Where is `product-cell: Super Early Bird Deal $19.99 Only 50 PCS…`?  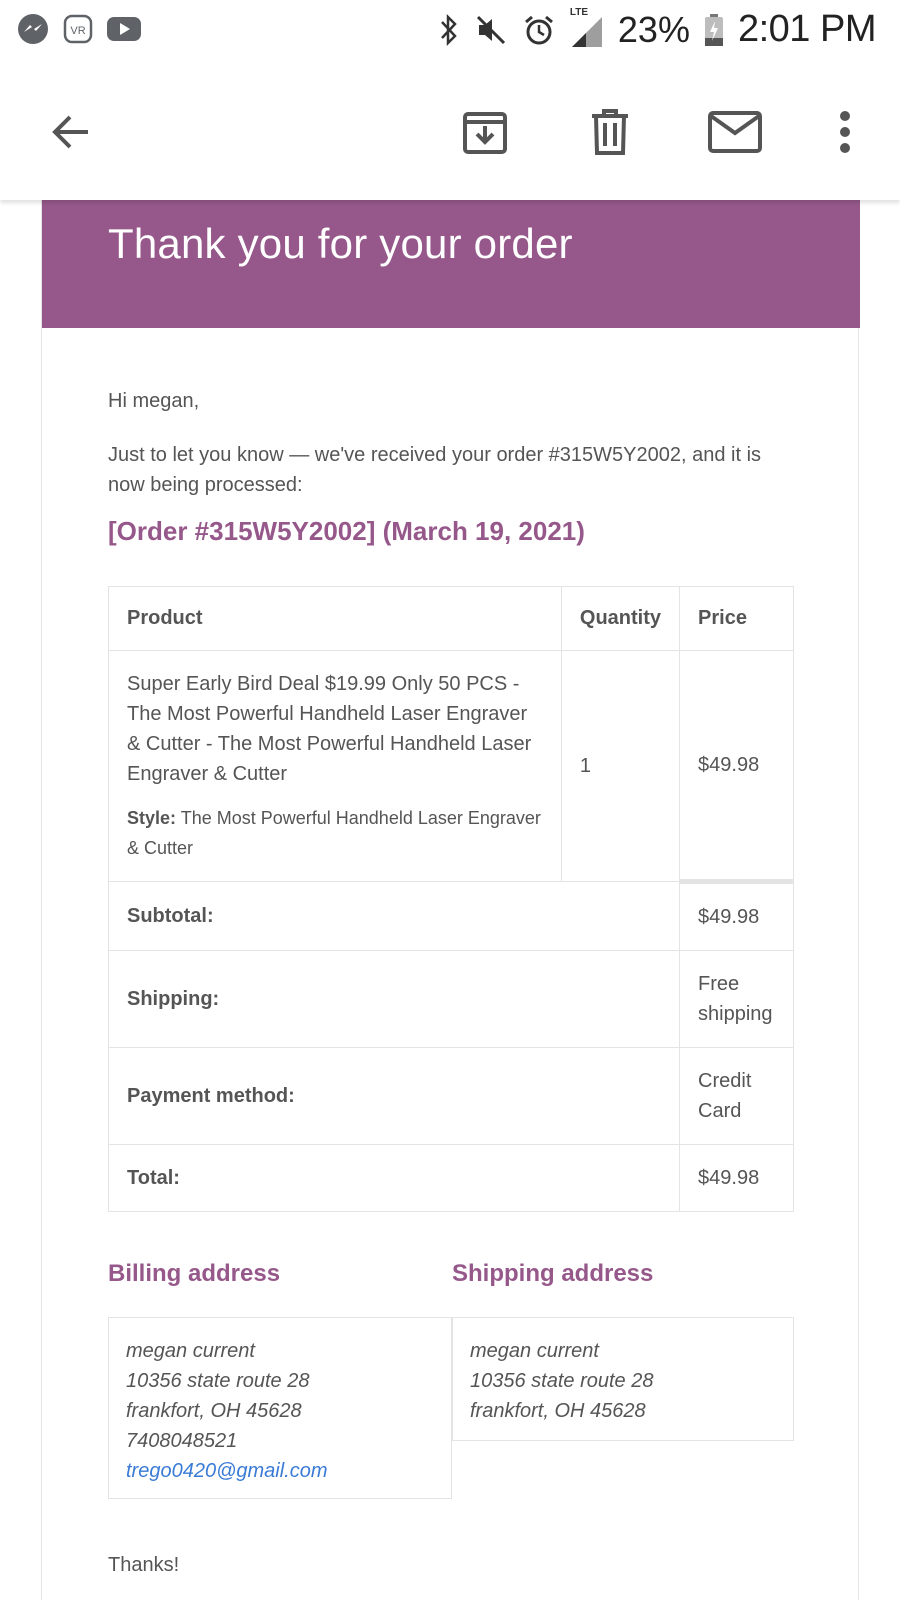 product-cell: Super Early Bird Deal $19.99 Only 50 PCS… is located at coordinates (335, 766).